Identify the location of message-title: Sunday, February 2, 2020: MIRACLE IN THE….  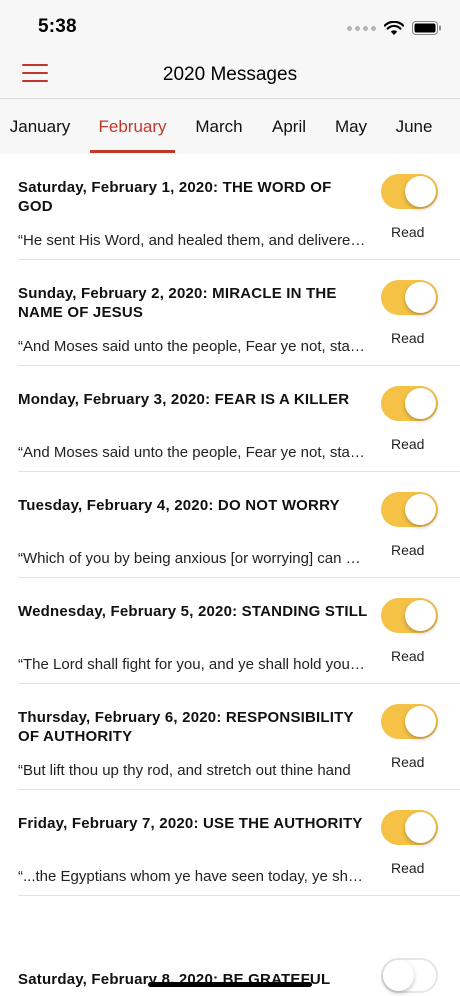
(177, 303).